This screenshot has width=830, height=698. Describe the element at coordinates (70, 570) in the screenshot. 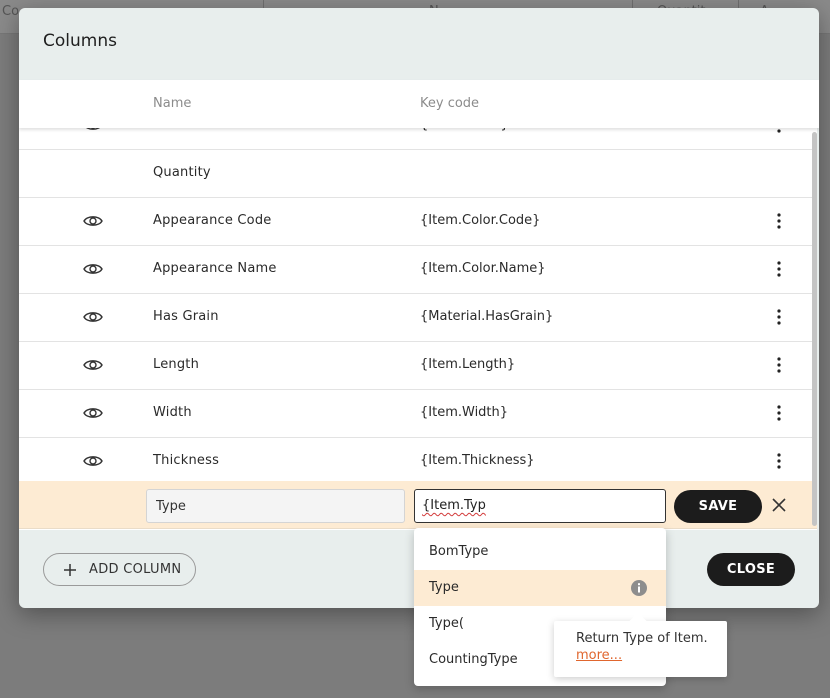

I see `plus-icon` at that location.